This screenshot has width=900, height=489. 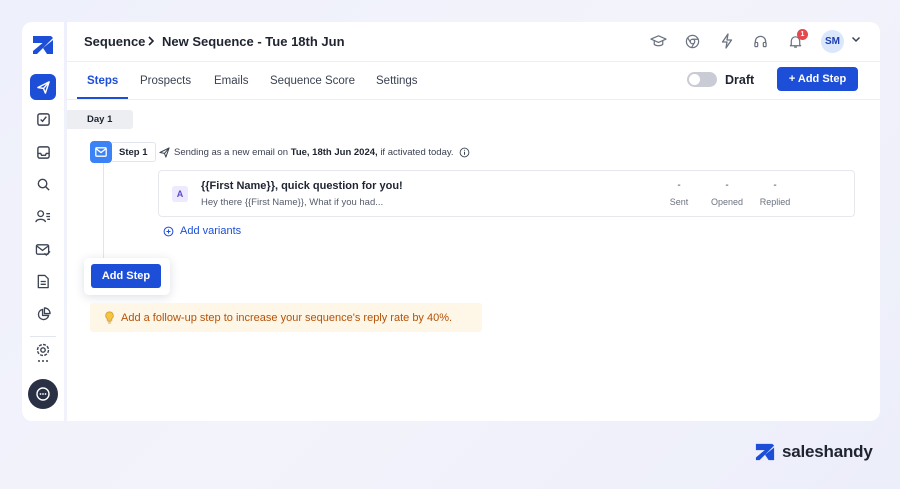 I want to click on tab-steps: Steps, so click(x=102, y=81).